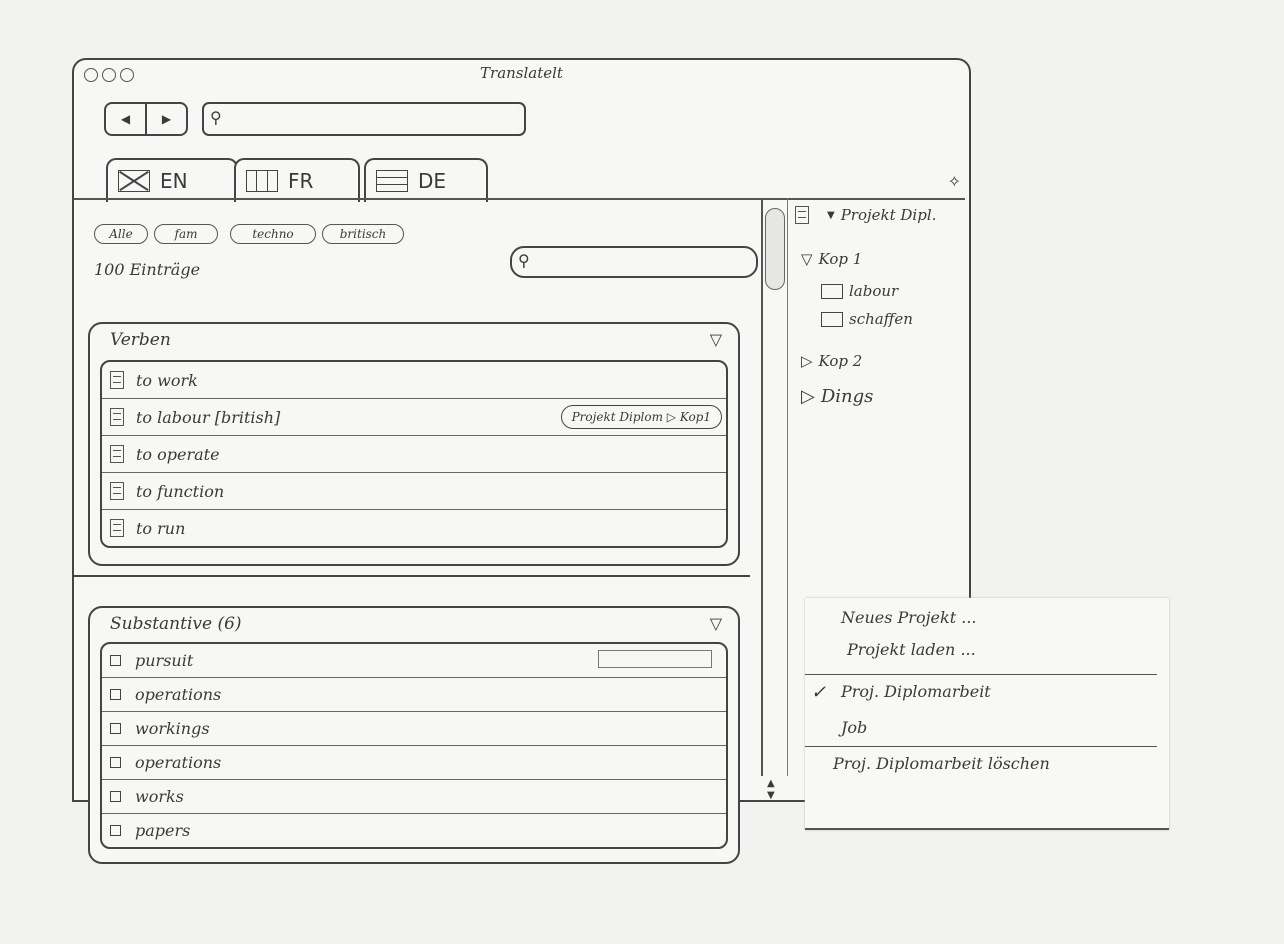 The image size is (1284, 944). I want to click on list-item-label: works, so click(159, 796).